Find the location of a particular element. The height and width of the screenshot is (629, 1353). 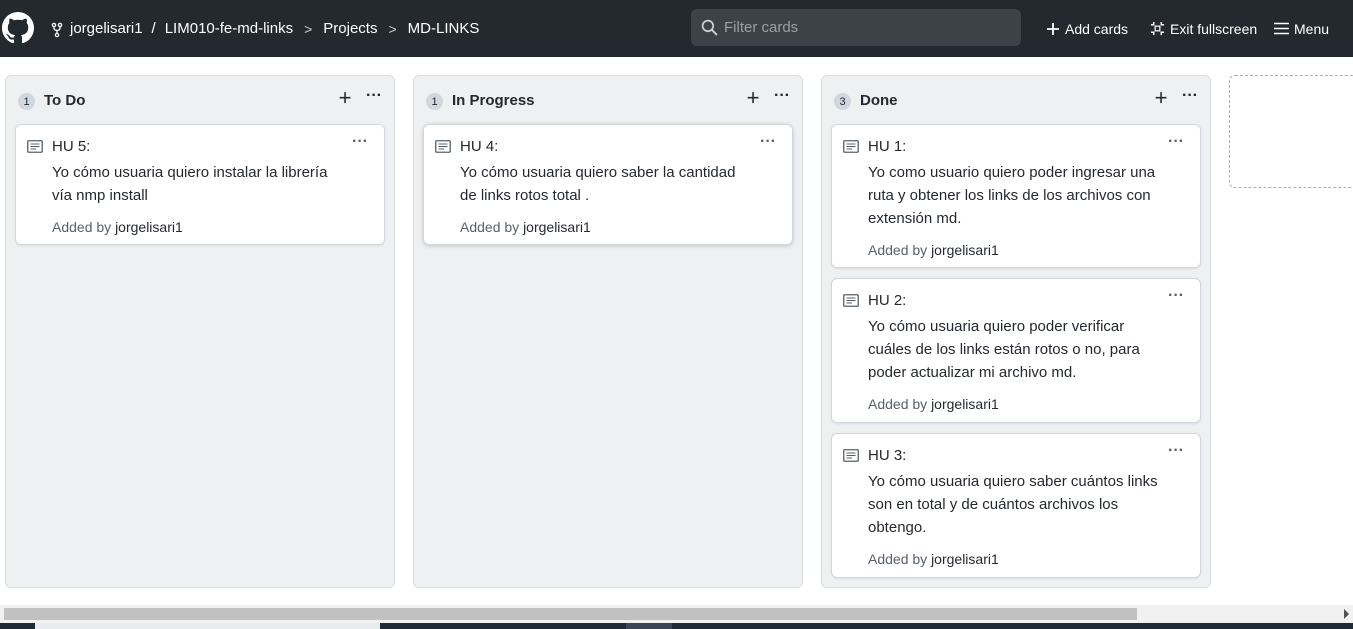

card-body-line: obtengo. is located at coordinates (897, 527).